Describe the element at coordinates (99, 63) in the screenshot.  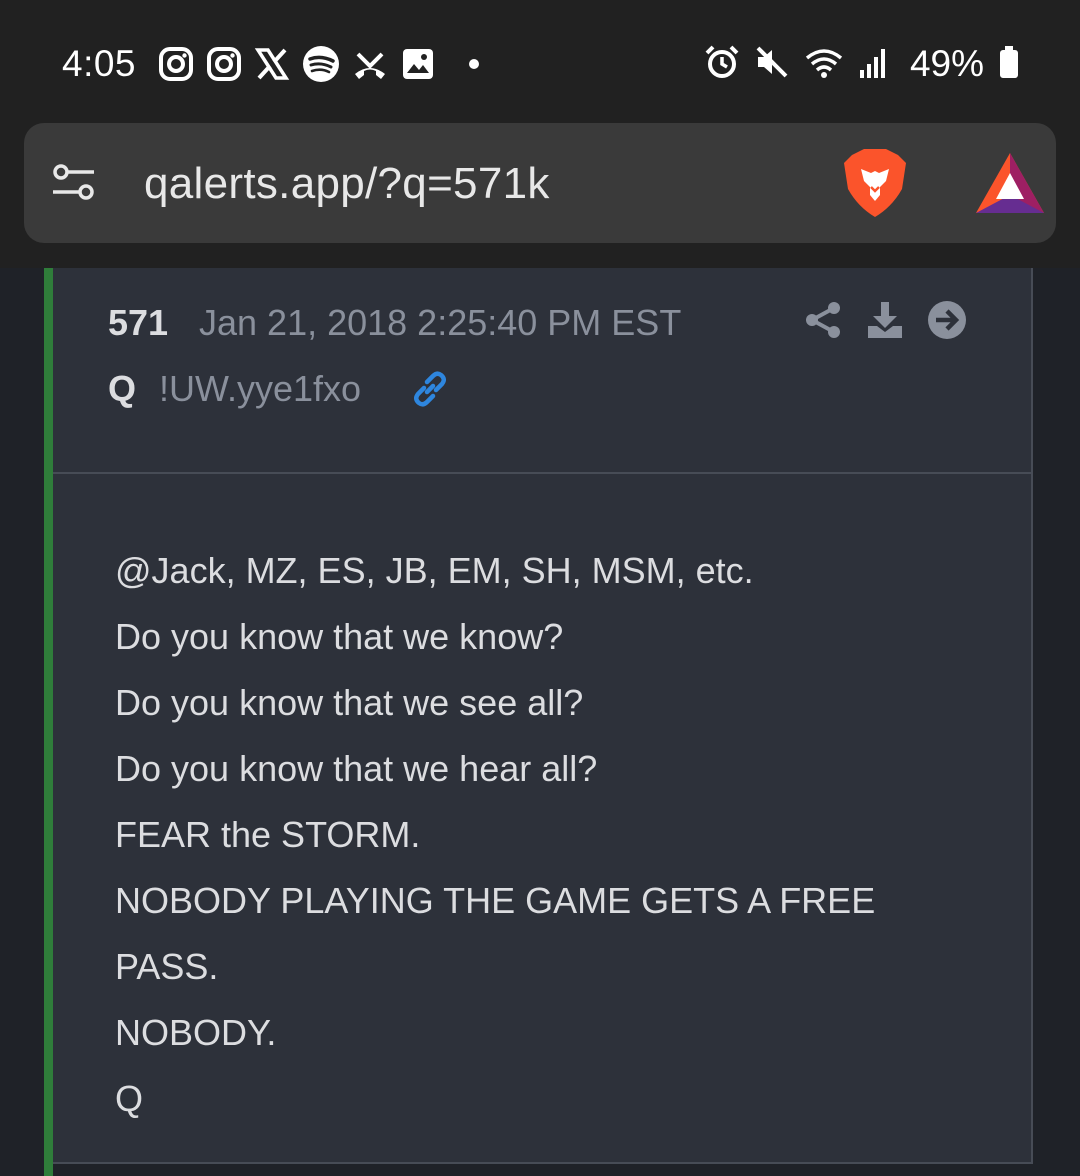
I see `status-time: 4:05` at that location.